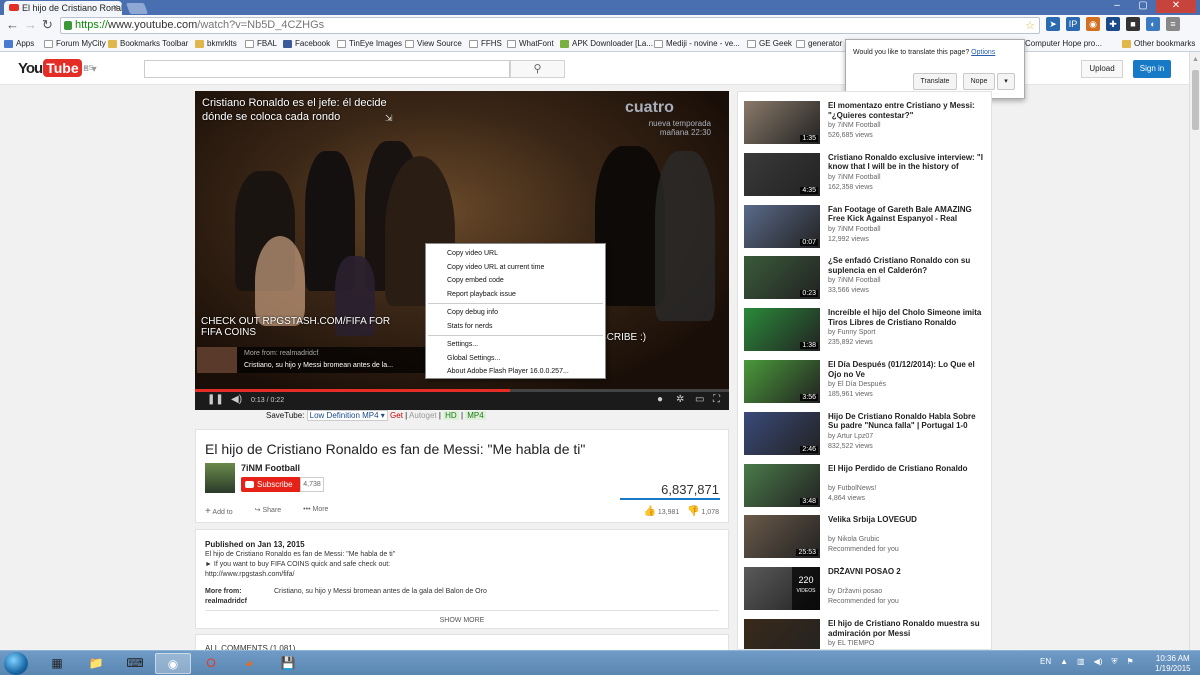 This screenshot has width=1200, height=675. Describe the element at coordinates (462, 618) in the screenshot. I see `show-more-button: SHOW MORE` at that location.